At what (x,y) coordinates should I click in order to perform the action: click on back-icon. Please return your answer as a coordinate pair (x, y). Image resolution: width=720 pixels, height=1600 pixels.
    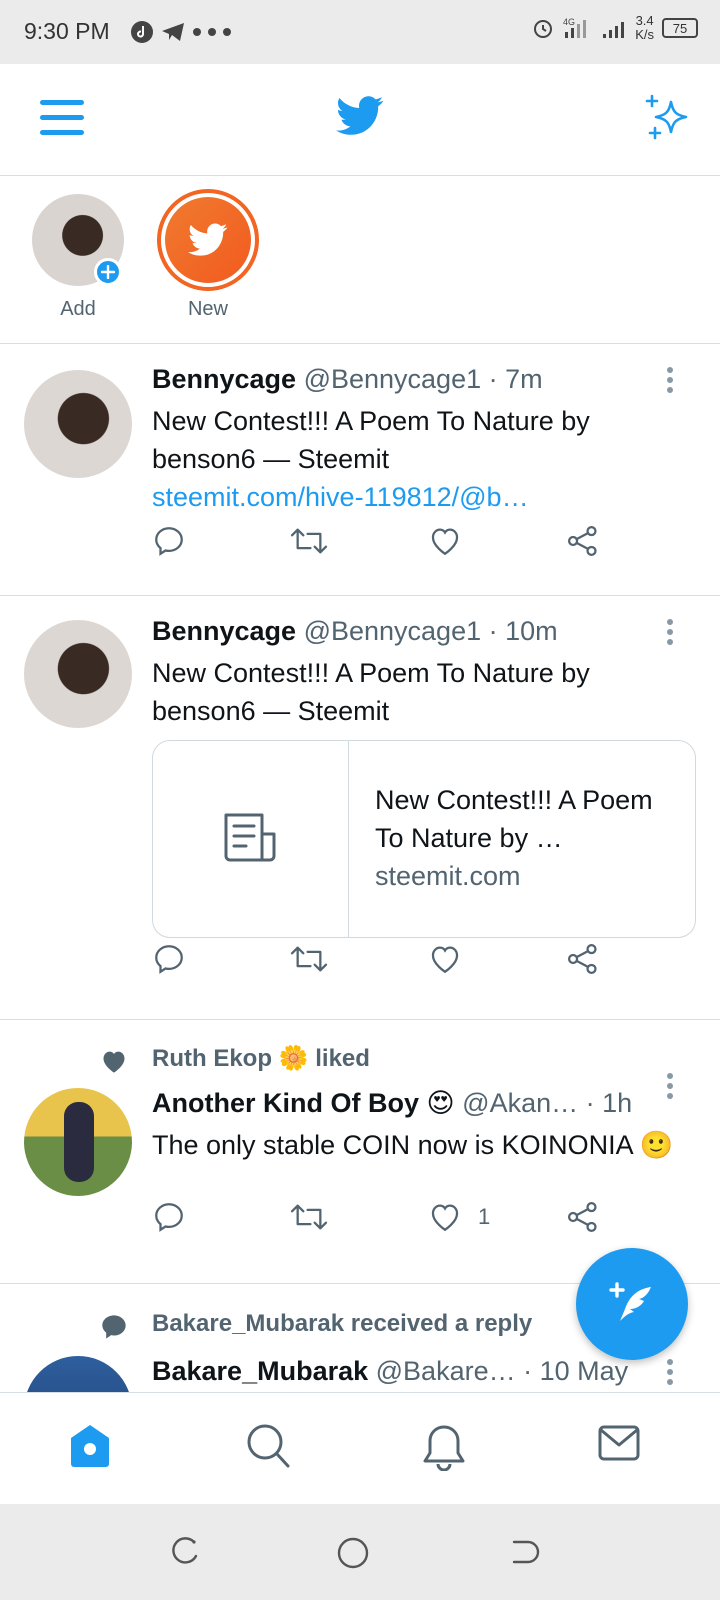
    Looking at the image, I should click on (524, 1552).